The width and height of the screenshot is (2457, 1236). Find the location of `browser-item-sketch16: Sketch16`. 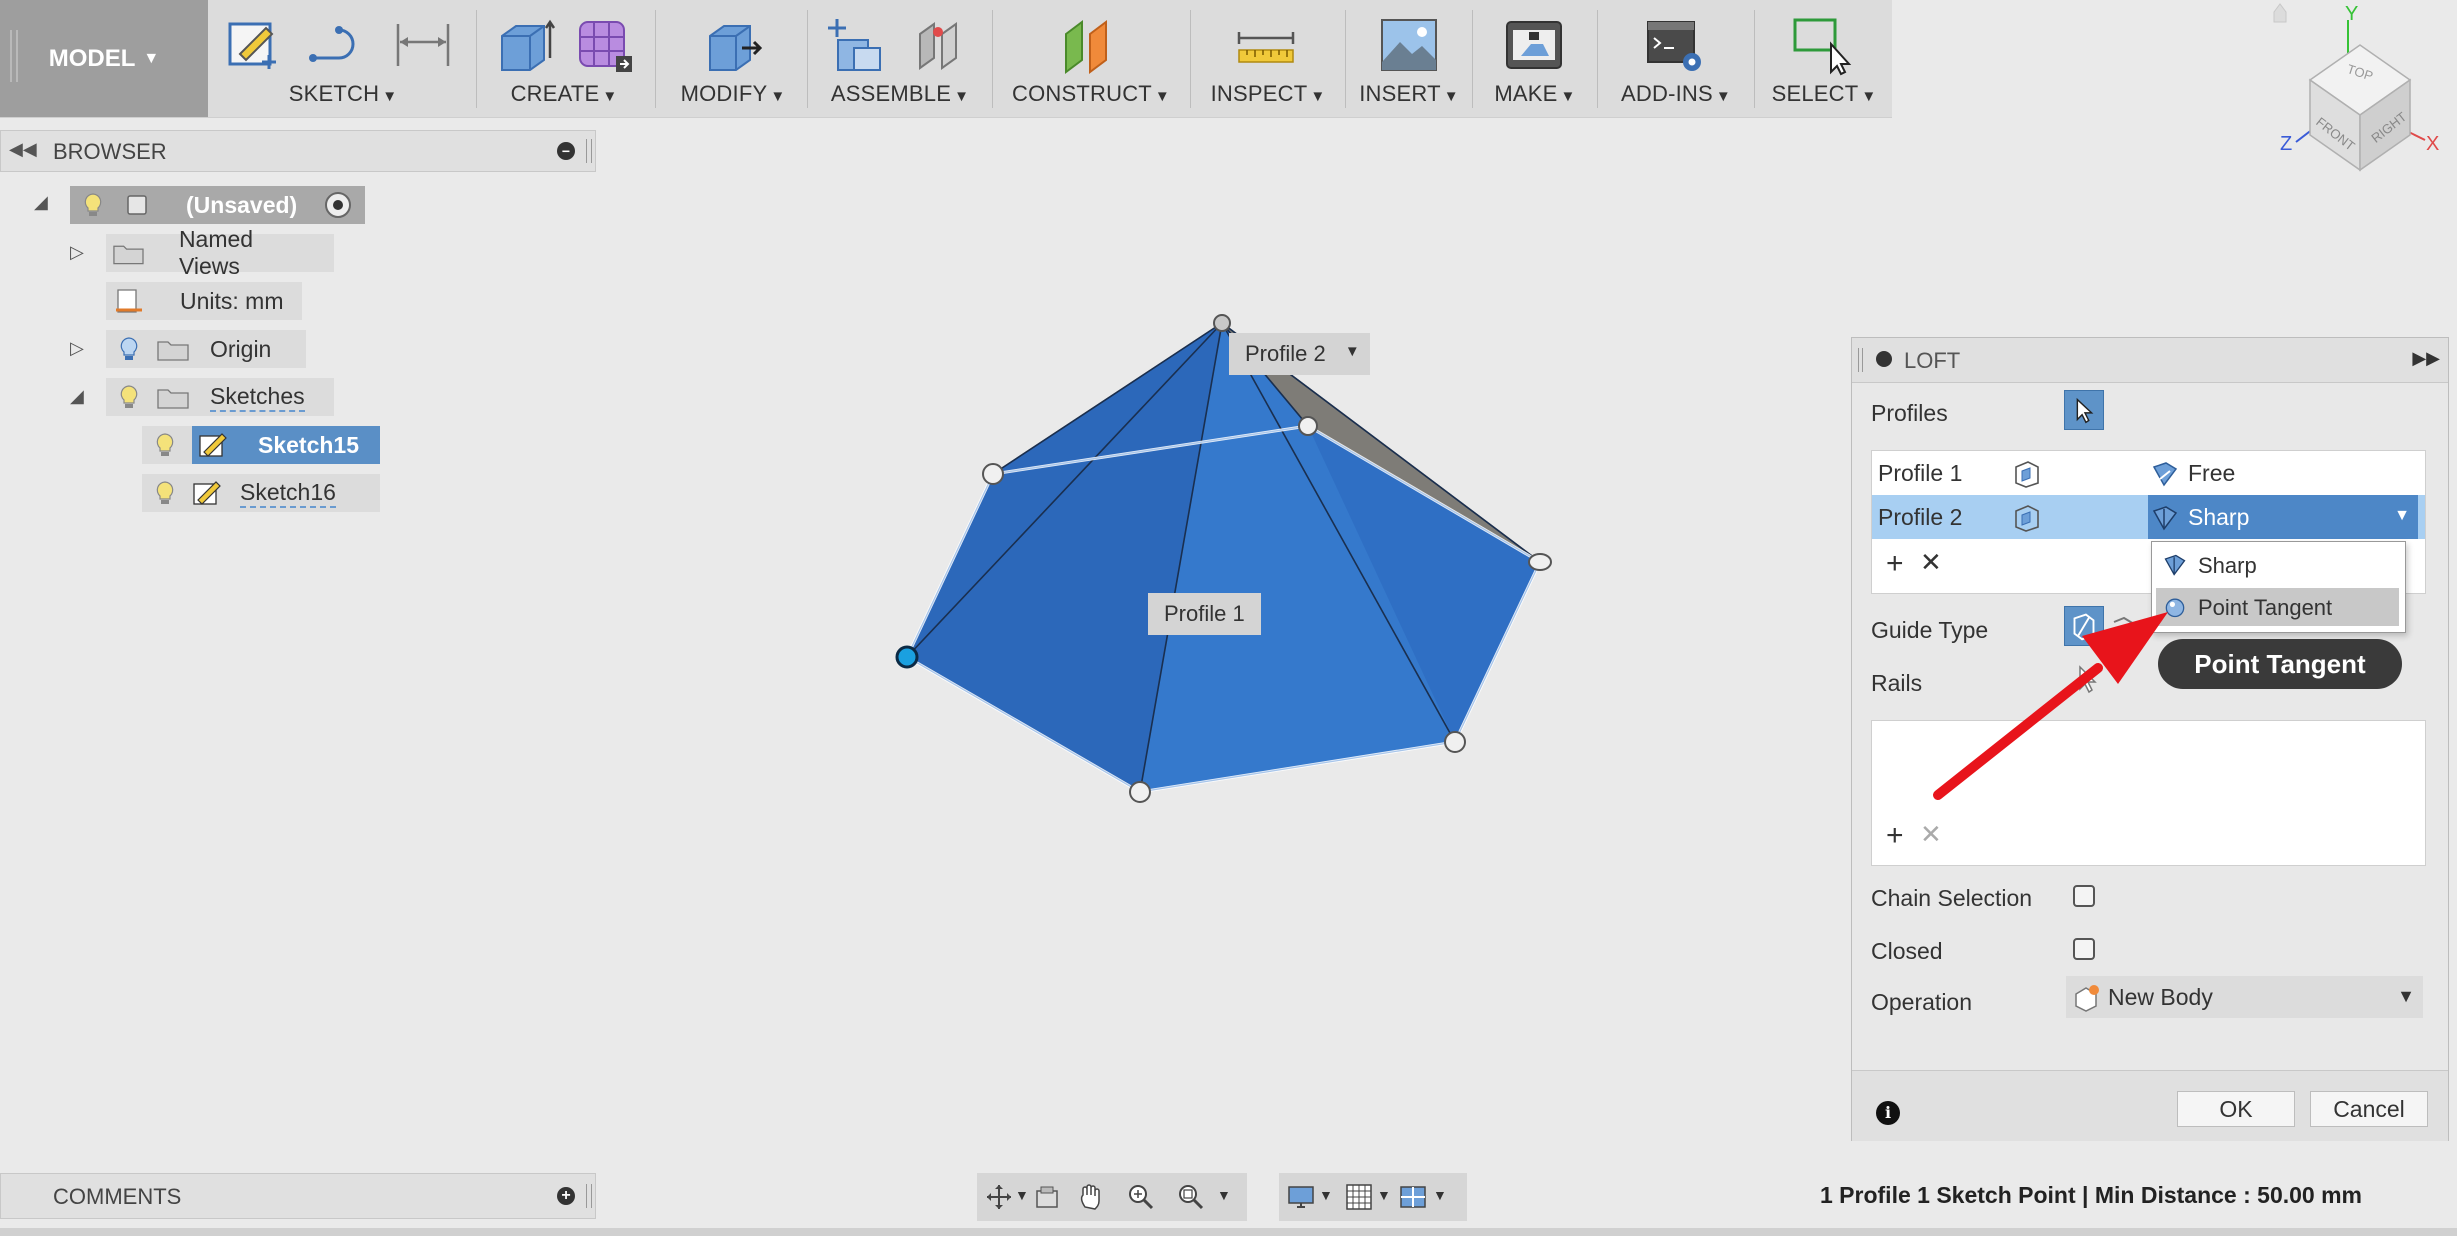

browser-item-sketch16: Sketch16 is located at coordinates (261, 493).